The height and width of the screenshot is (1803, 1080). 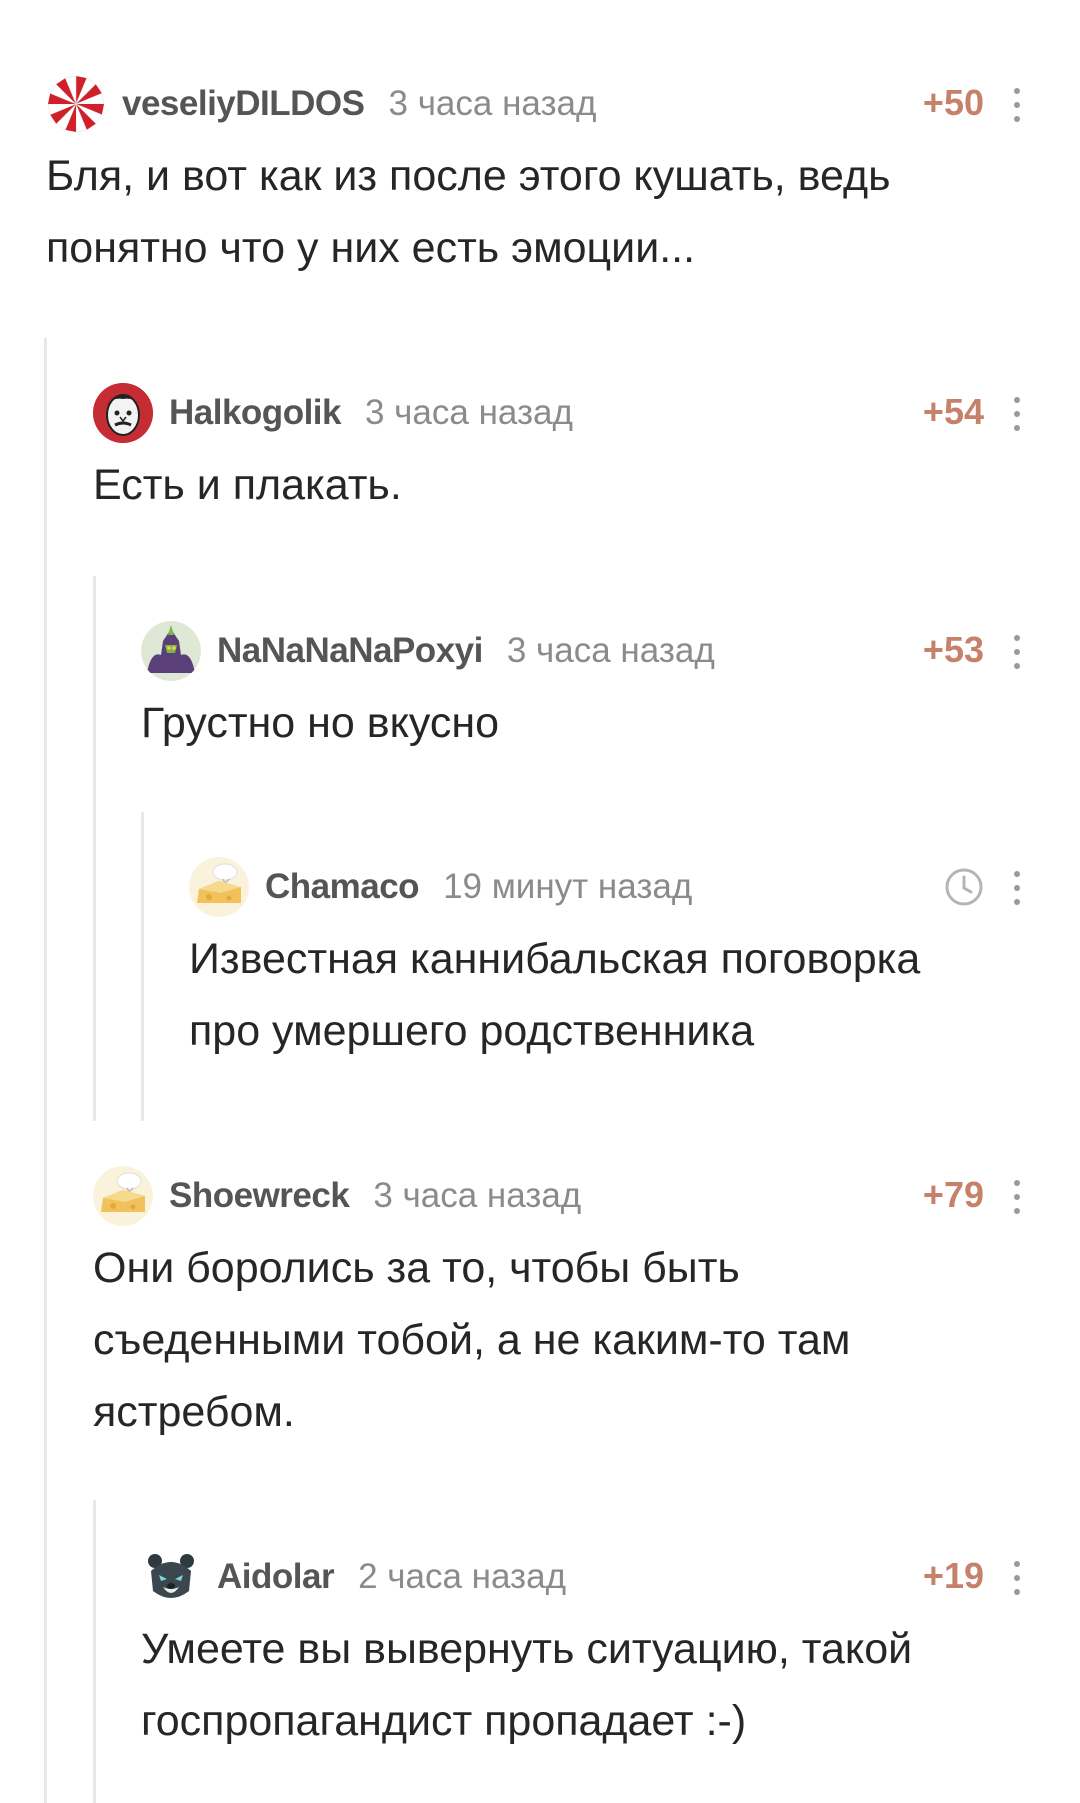 I want to click on comment-header: Shoewreck 3 часа назад +79, so click(x=586, y=1196).